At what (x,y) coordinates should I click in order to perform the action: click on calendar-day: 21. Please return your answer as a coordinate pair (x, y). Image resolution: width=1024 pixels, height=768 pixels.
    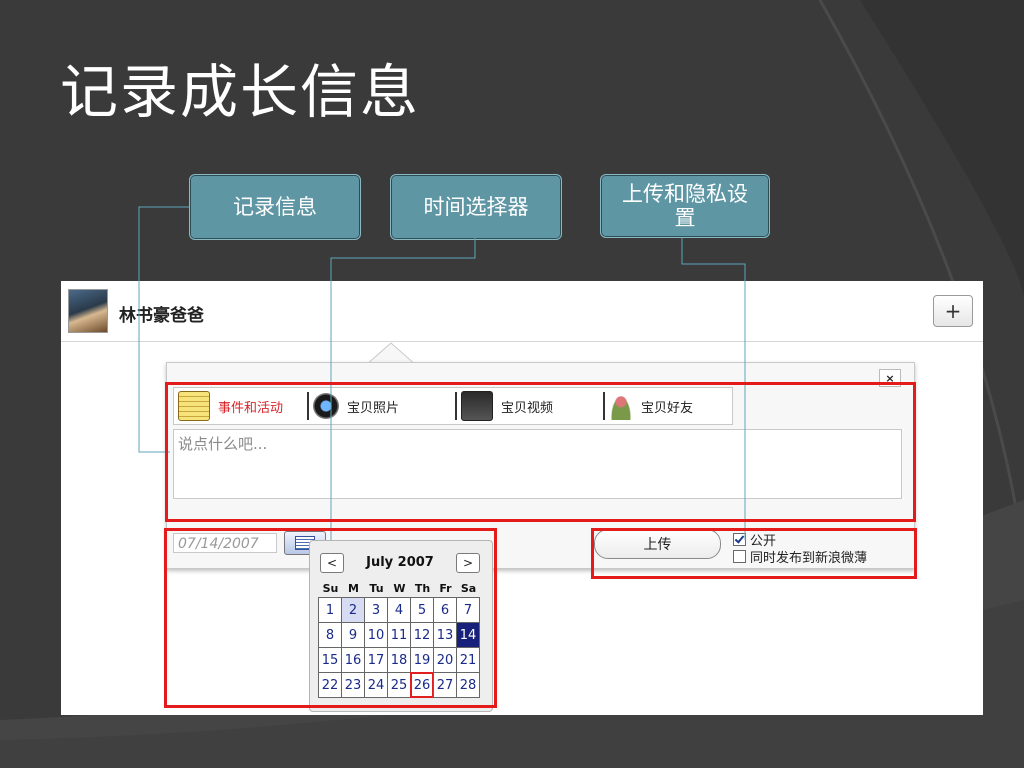
    Looking at the image, I should click on (468, 660).